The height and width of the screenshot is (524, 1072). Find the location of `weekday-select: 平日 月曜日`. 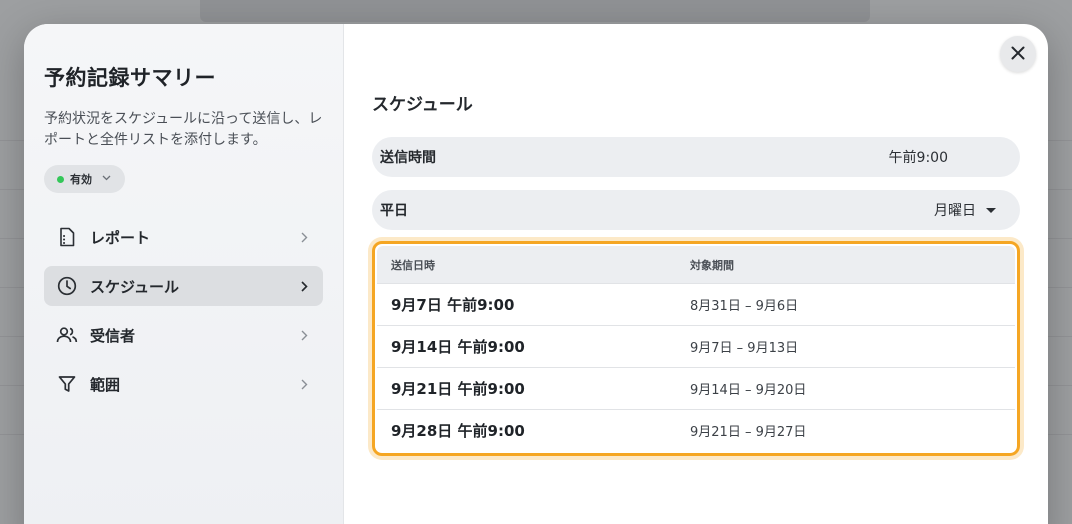

weekday-select: 平日 月曜日 is located at coordinates (696, 210).